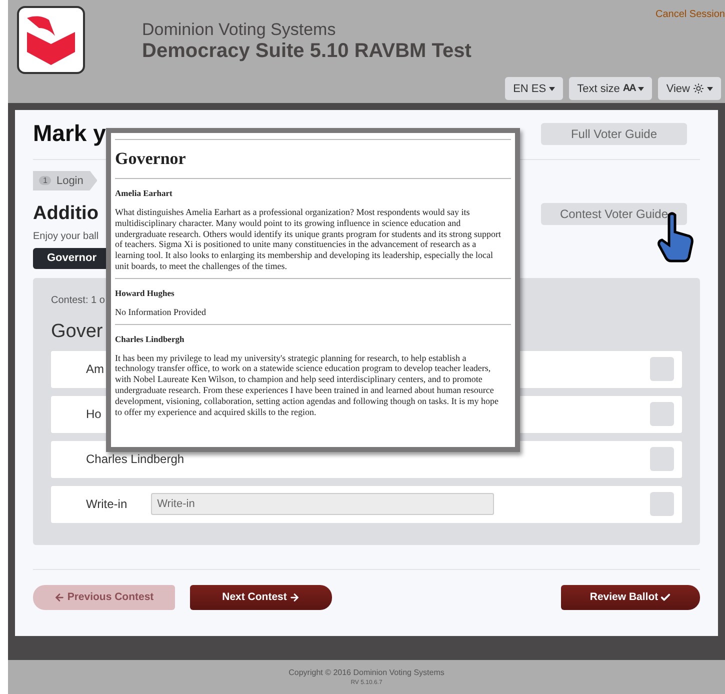 Image resolution: width=725 pixels, height=694 pixels. What do you see at coordinates (107, 504) in the screenshot?
I see `write-in-label: Write-in` at bounding box center [107, 504].